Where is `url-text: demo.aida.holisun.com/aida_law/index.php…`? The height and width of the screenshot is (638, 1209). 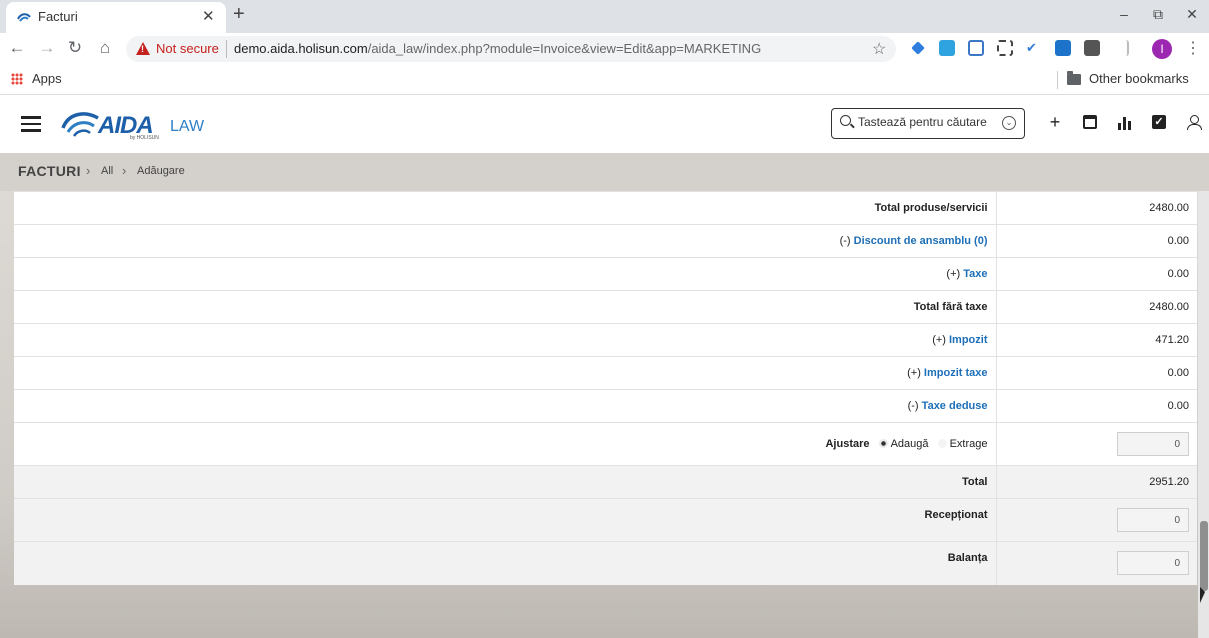 url-text: demo.aida.holisun.com/aida_law/index.php… is located at coordinates (497, 48).